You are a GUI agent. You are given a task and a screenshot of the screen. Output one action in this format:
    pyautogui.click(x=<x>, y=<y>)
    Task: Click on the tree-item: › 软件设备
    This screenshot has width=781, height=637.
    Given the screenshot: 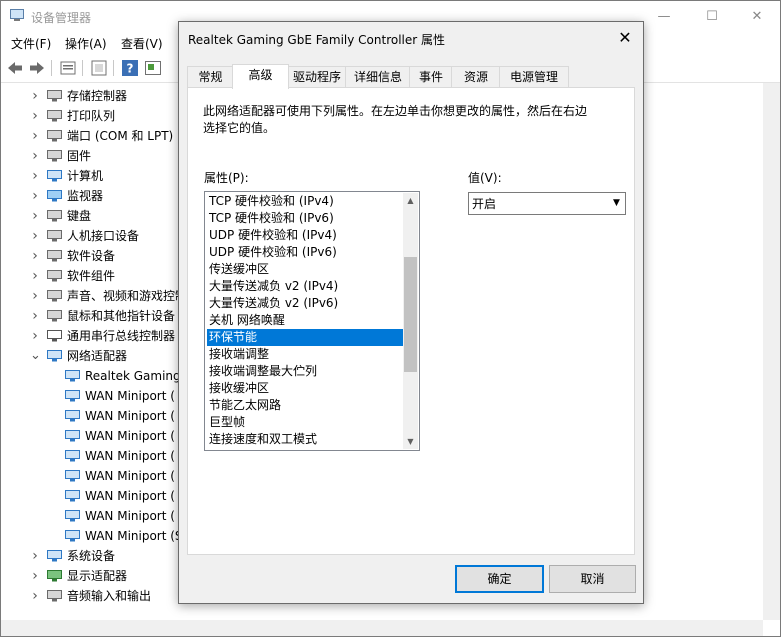 What is the action you would take?
    pyautogui.click(x=91, y=256)
    